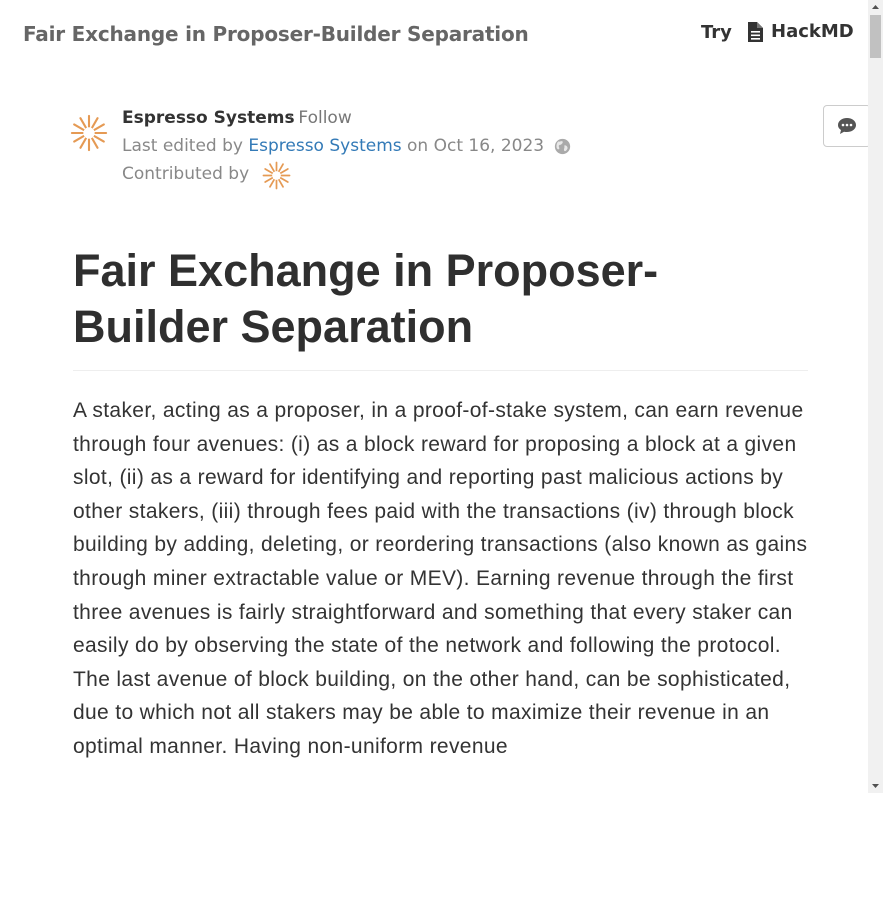  I want to click on document-icon, so click(755, 31).